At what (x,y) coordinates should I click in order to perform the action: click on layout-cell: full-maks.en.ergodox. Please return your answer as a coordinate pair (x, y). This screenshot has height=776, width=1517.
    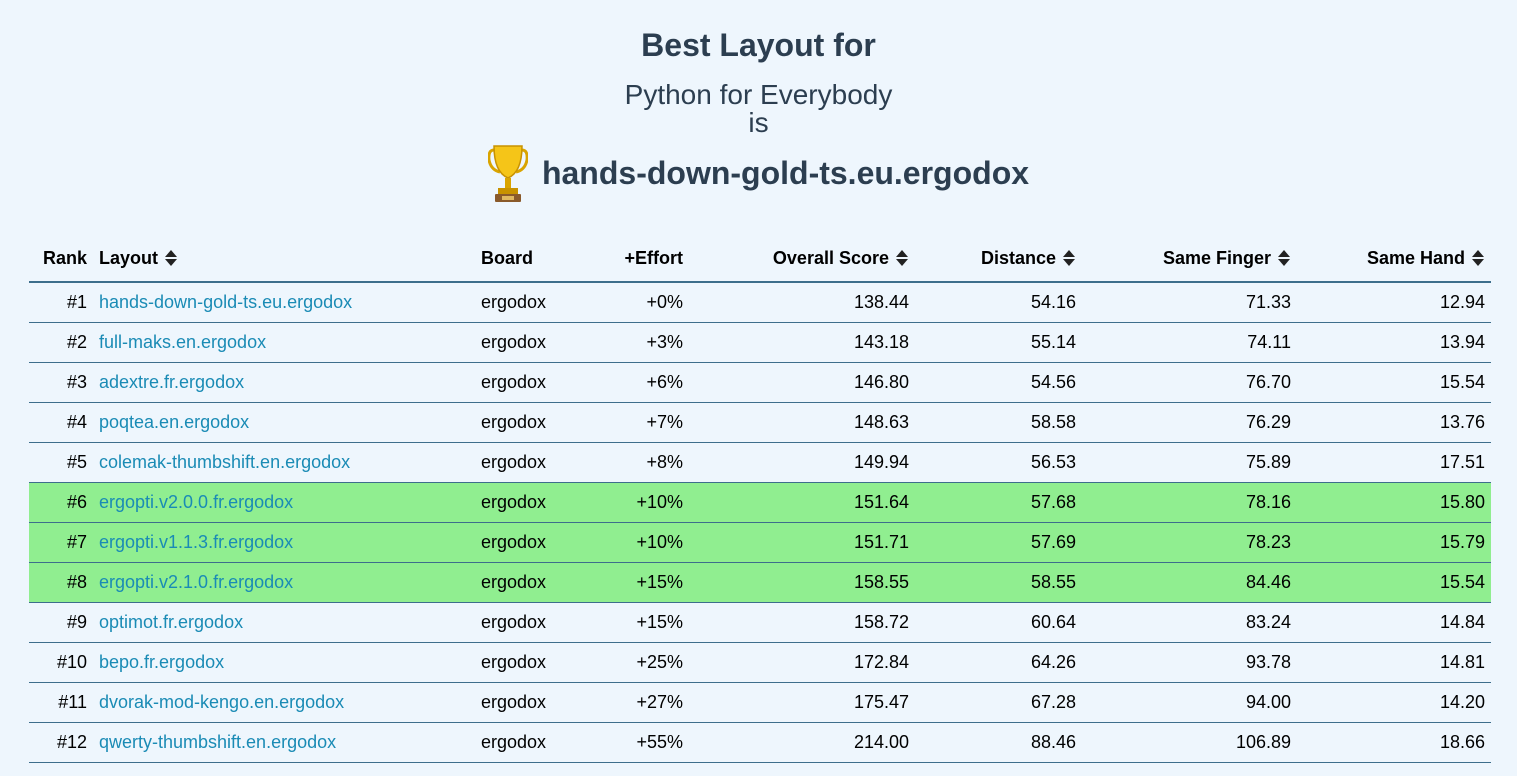
    Looking at the image, I should click on (284, 342).